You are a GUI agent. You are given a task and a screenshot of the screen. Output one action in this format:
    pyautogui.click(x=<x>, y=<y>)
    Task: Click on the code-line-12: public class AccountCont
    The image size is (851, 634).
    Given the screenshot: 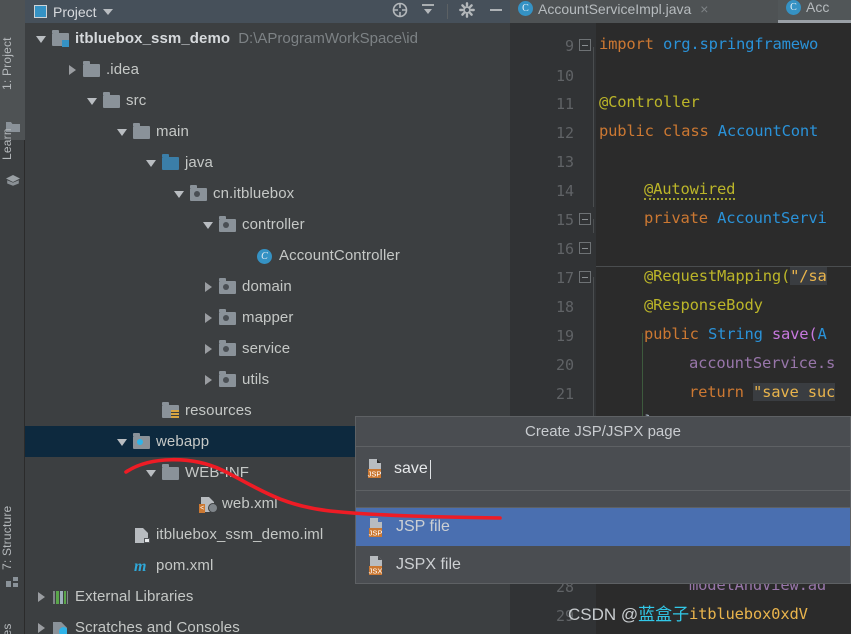 What is the action you would take?
    pyautogui.click(x=709, y=131)
    